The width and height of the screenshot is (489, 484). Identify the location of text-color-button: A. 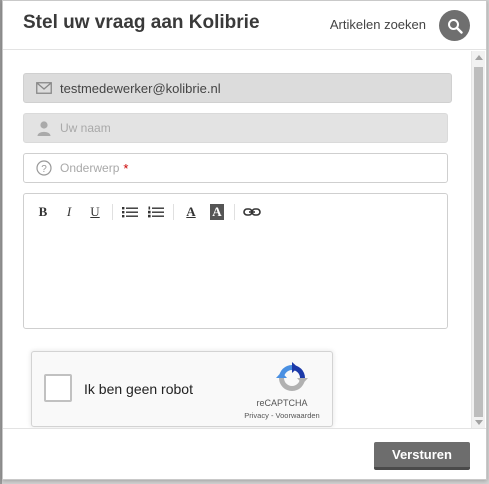
(191, 212).